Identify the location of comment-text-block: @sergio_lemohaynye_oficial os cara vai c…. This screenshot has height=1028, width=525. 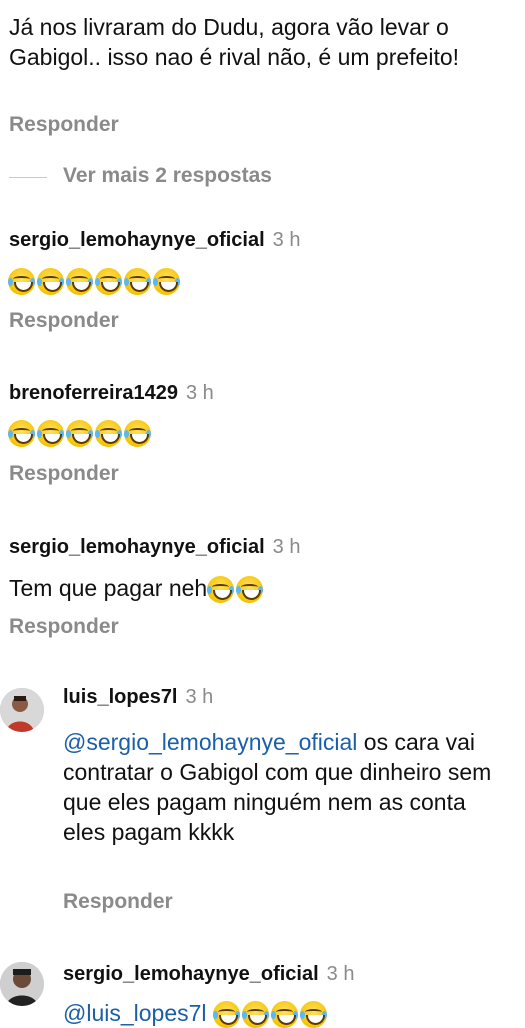
(288, 787).